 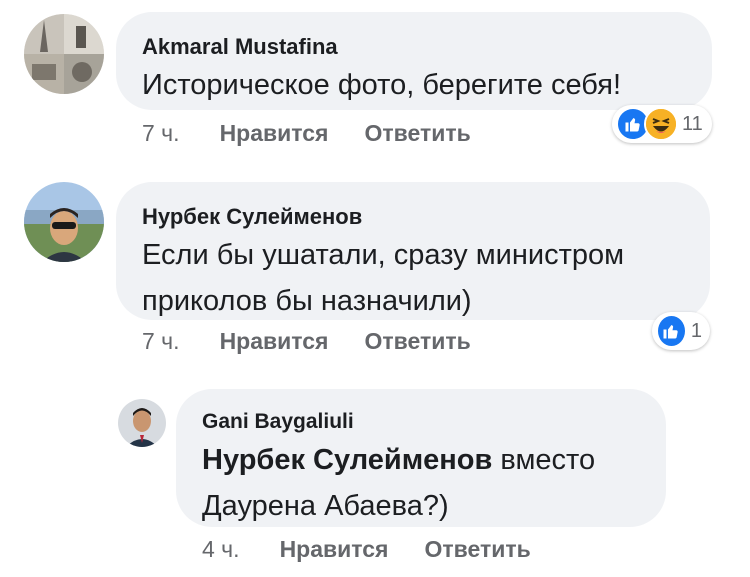 I want to click on reply-actions: 4 ч. Нравится Ответить, so click(x=384, y=549).